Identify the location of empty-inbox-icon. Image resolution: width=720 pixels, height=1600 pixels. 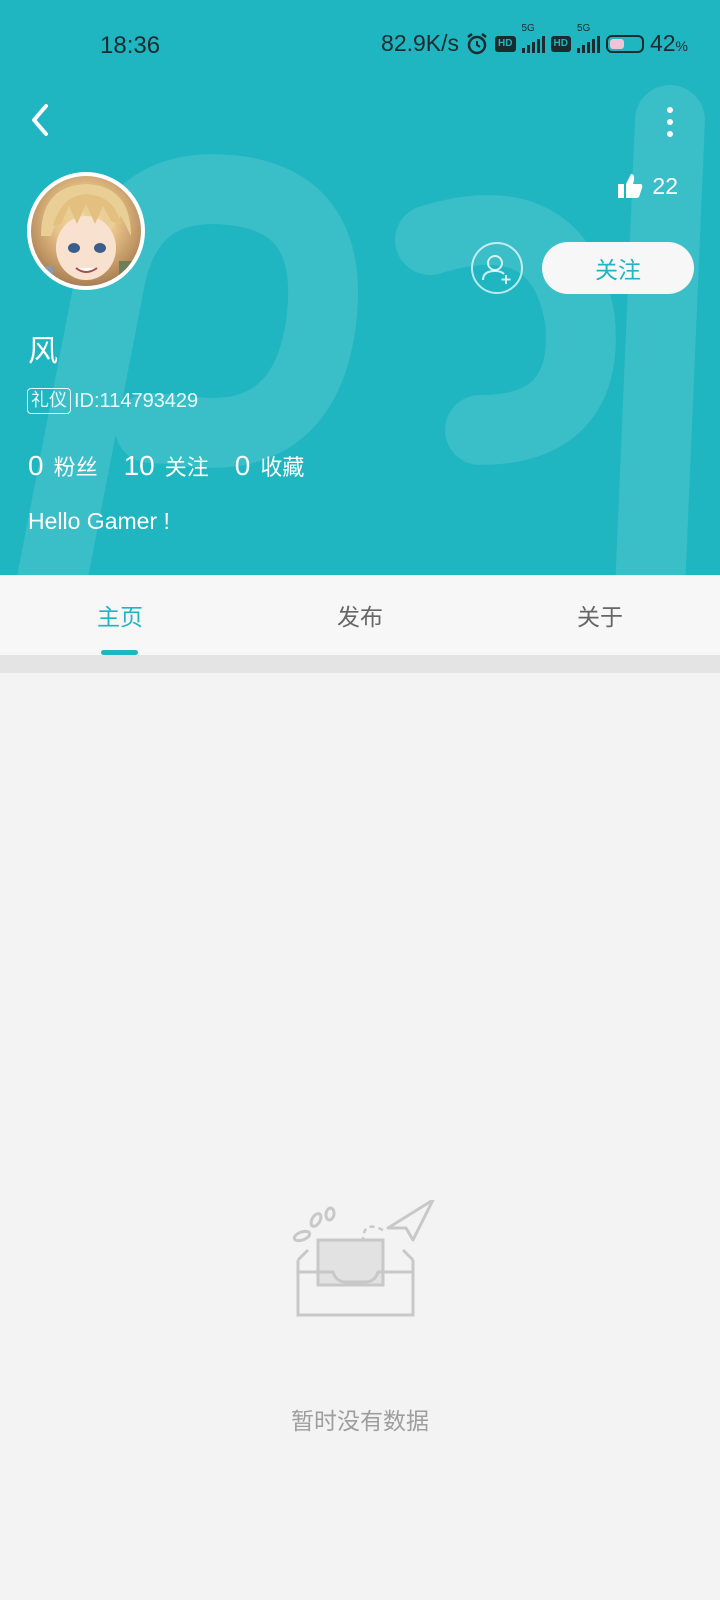
(363, 1258).